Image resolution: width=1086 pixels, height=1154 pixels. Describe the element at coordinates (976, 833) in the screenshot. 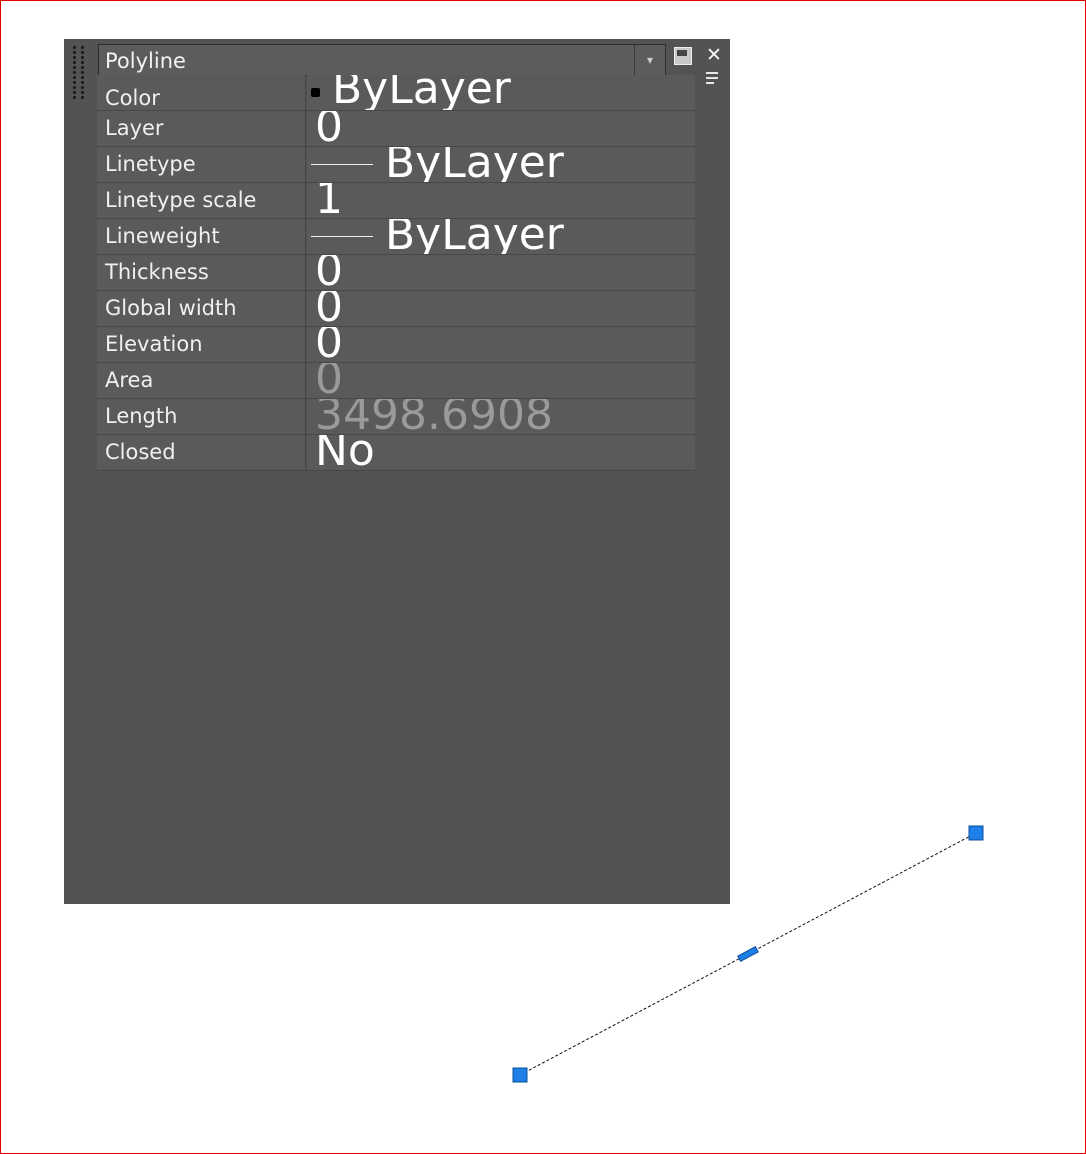

I see `end-grip` at that location.